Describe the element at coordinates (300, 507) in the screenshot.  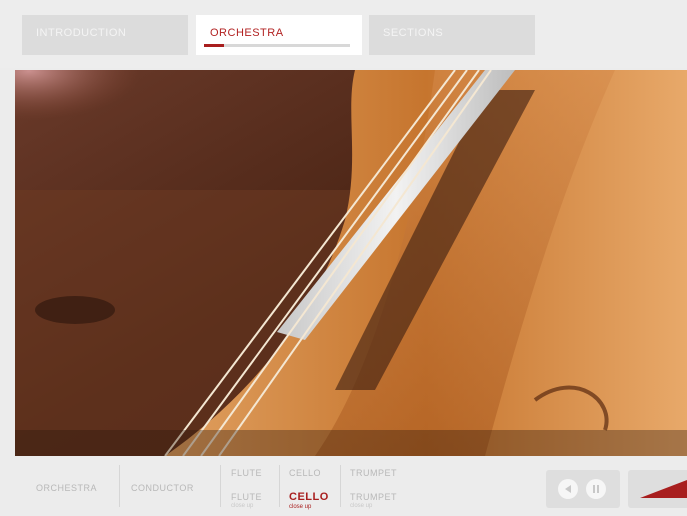
I see `nav-cello-sub: close up` at that location.